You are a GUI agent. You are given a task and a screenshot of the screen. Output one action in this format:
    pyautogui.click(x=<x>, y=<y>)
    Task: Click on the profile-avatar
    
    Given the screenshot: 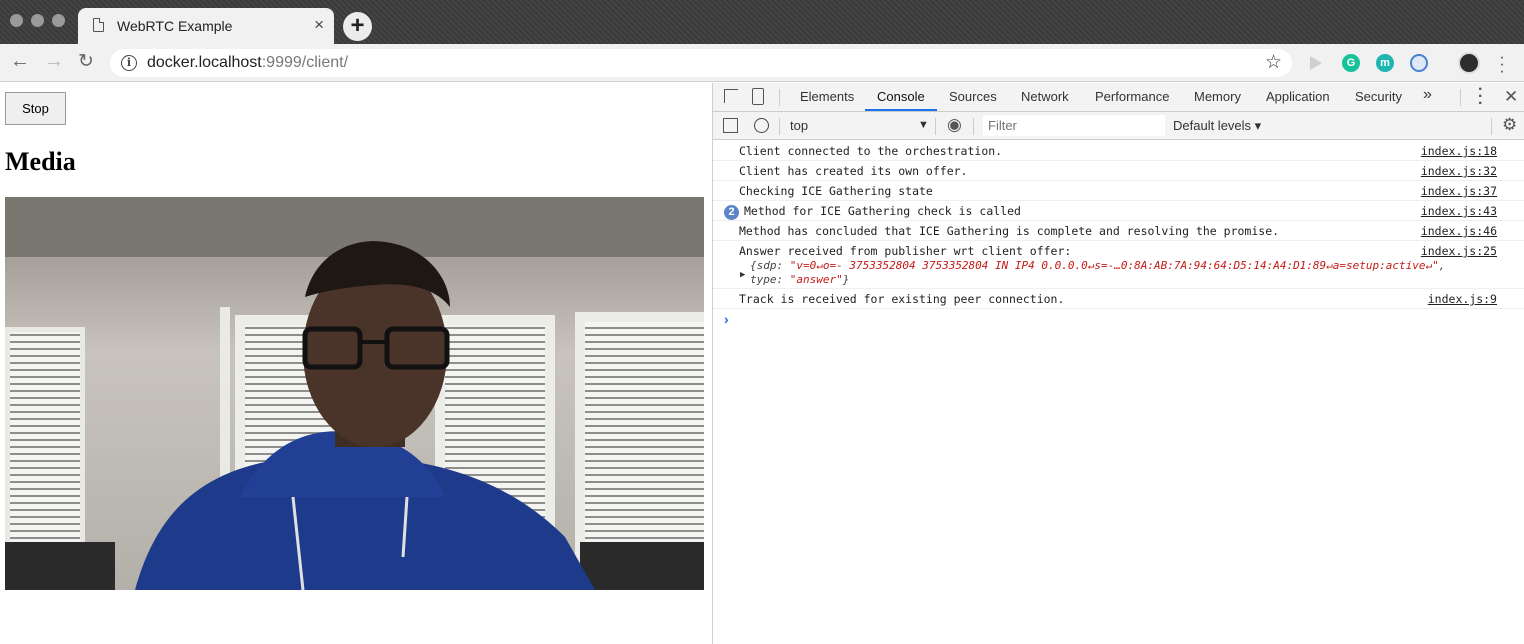 What is the action you would take?
    pyautogui.click(x=1469, y=63)
    